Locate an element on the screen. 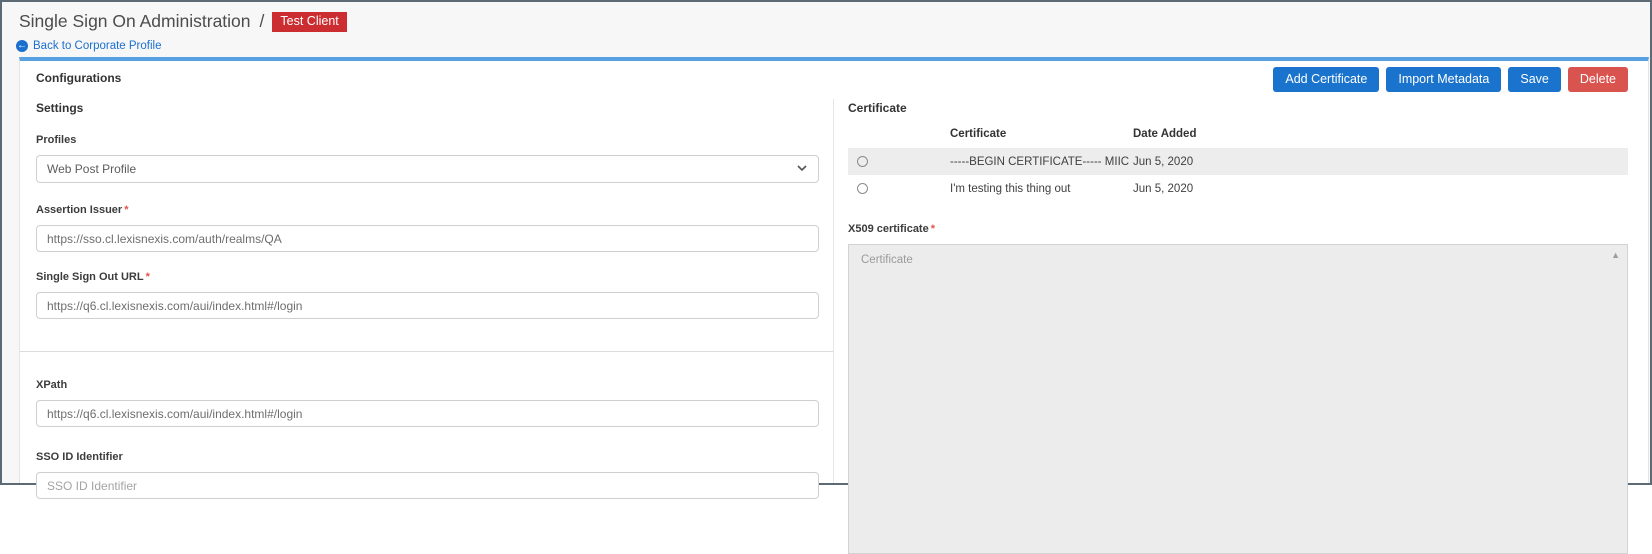 This screenshot has height=554, width=1652. profiles-label: Profiles is located at coordinates (56, 140).